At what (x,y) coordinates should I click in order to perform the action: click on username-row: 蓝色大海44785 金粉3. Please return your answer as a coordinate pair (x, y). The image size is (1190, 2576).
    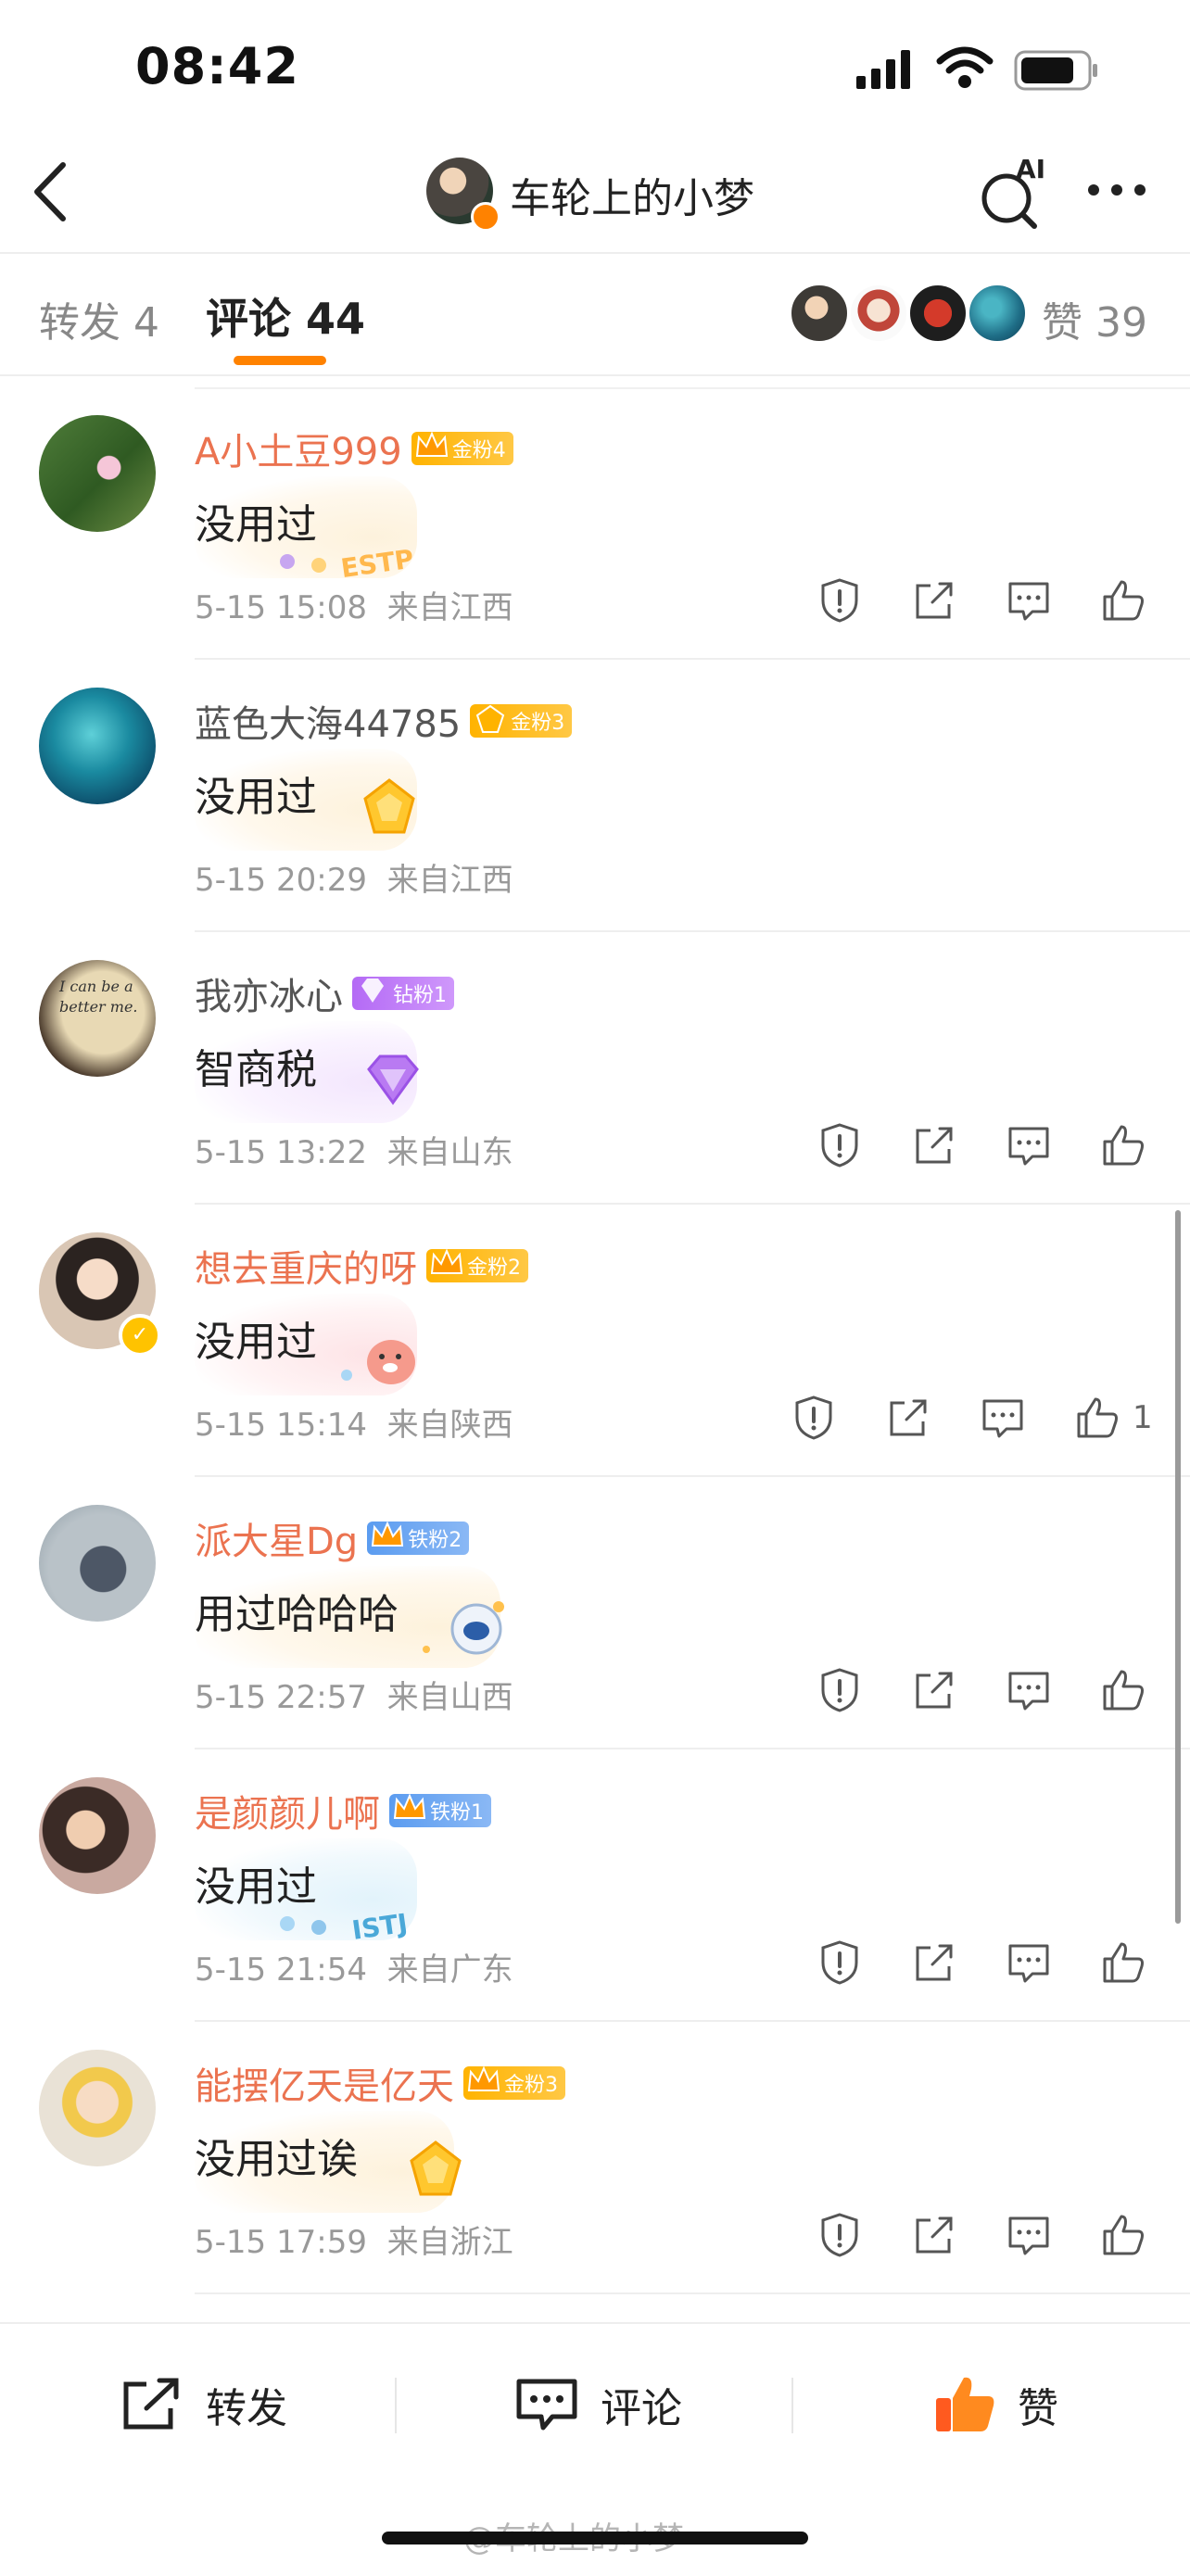
    Looking at the image, I should click on (384, 721).